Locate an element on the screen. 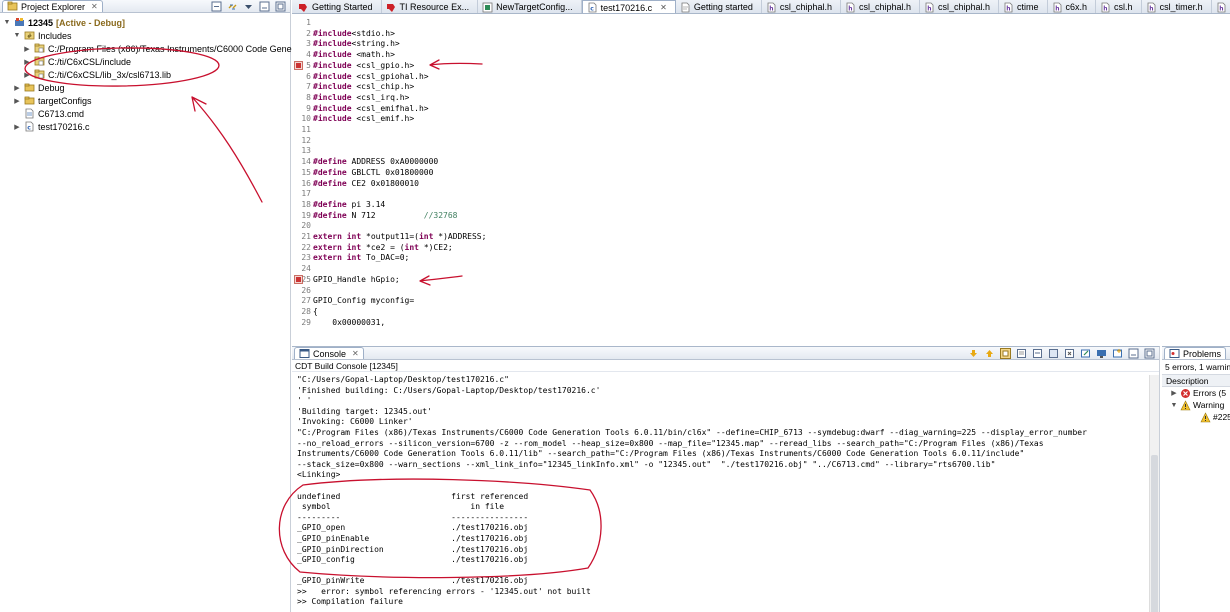 This screenshot has height=612, width=1230. code-line: 28{ is located at coordinates (304, 311).